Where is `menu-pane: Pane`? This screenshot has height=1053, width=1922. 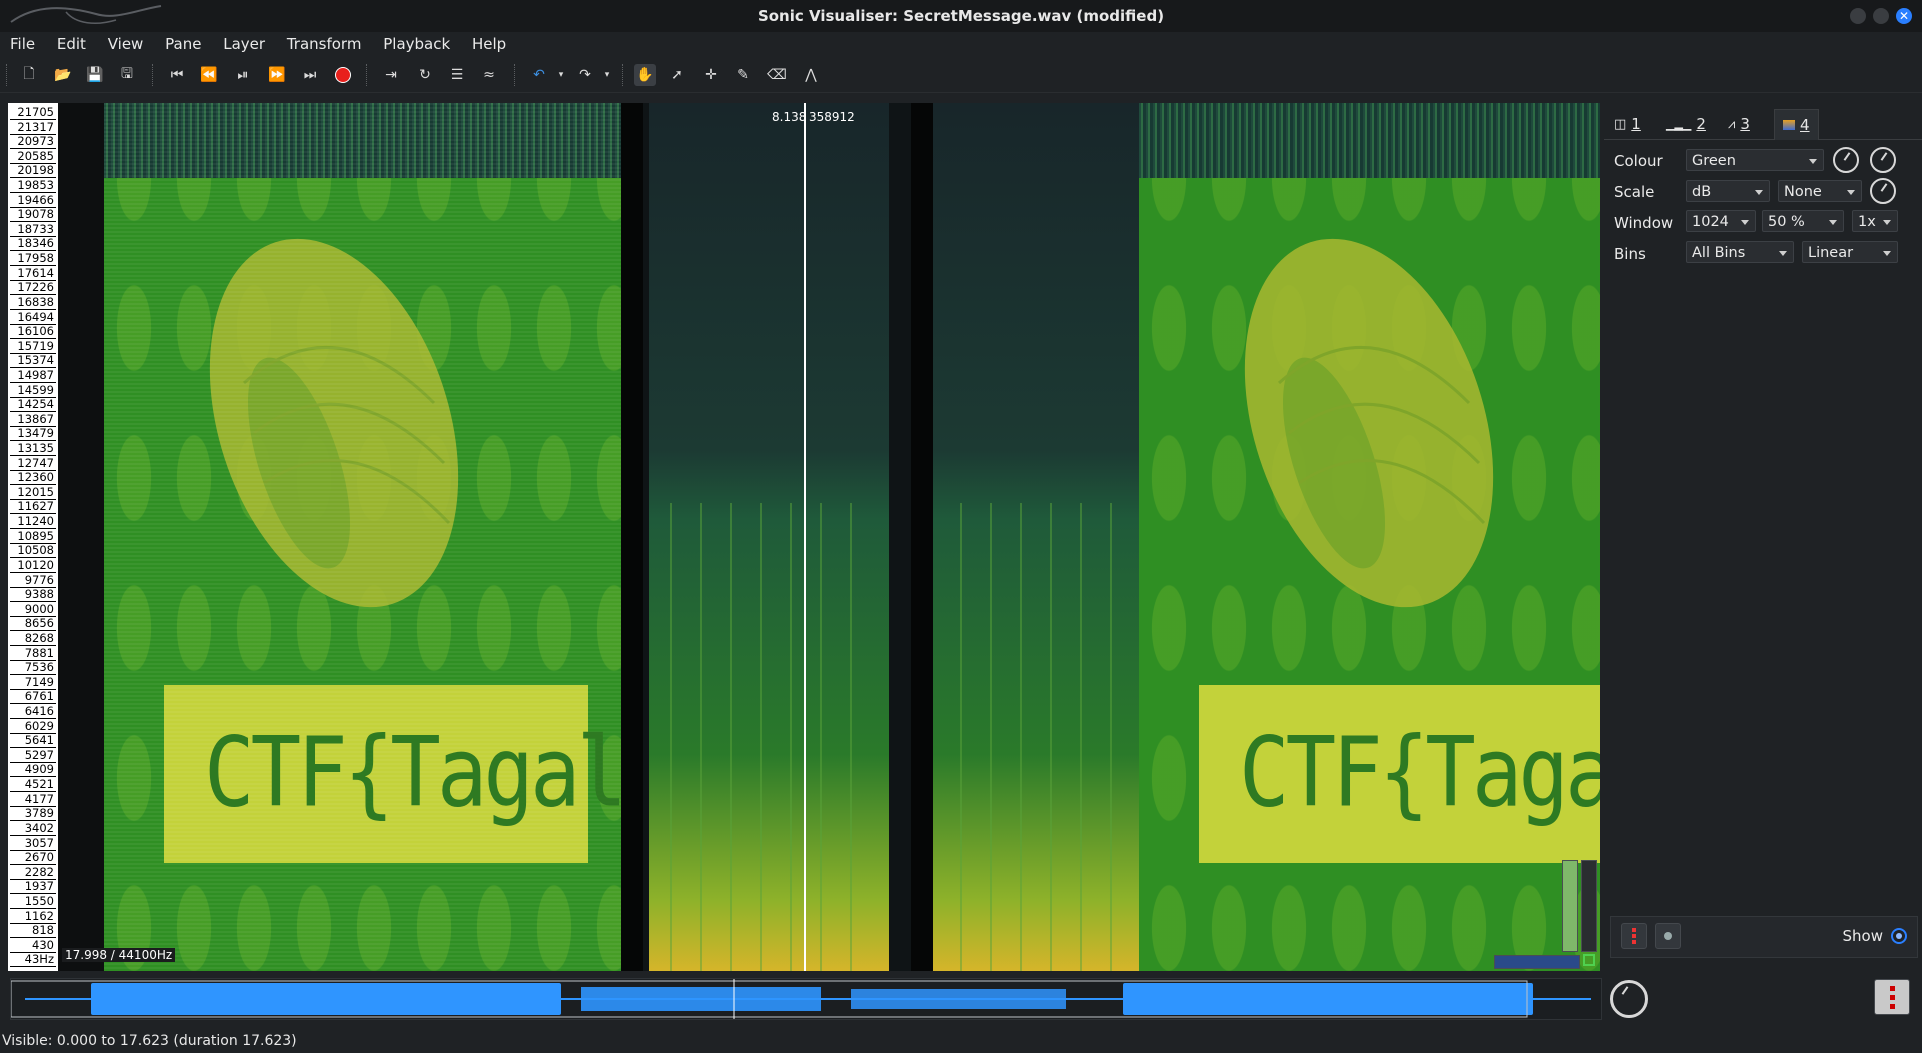 menu-pane: Pane is located at coordinates (181, 42).